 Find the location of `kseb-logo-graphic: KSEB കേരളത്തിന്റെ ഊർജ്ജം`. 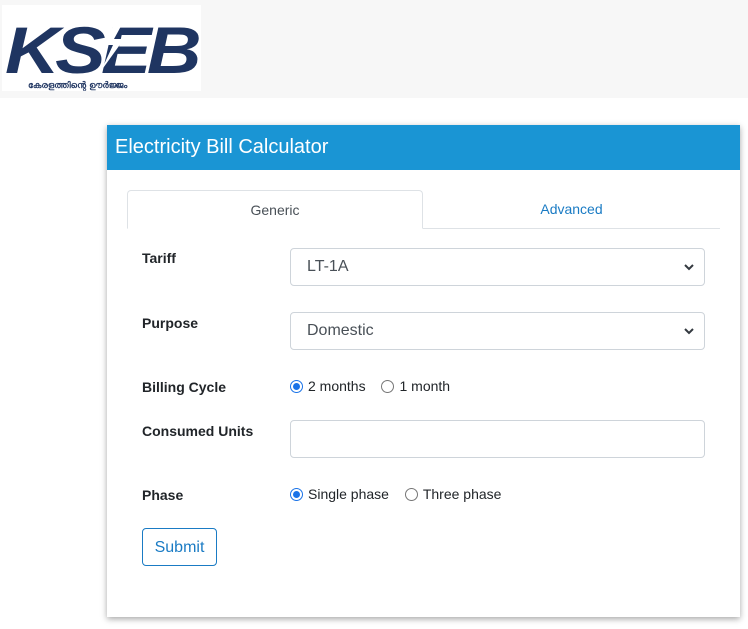

kseb-logo-graphic: KSEB കേരളത്തിന്റെ ഊർജ്ജം is located at coordinates (103, 52).